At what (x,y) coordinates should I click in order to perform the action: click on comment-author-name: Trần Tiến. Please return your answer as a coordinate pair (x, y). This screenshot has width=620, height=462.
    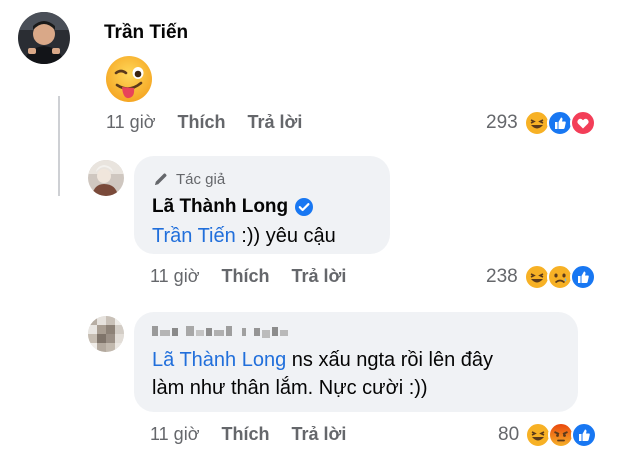
    Looking at the image, I should click on (146, 33).